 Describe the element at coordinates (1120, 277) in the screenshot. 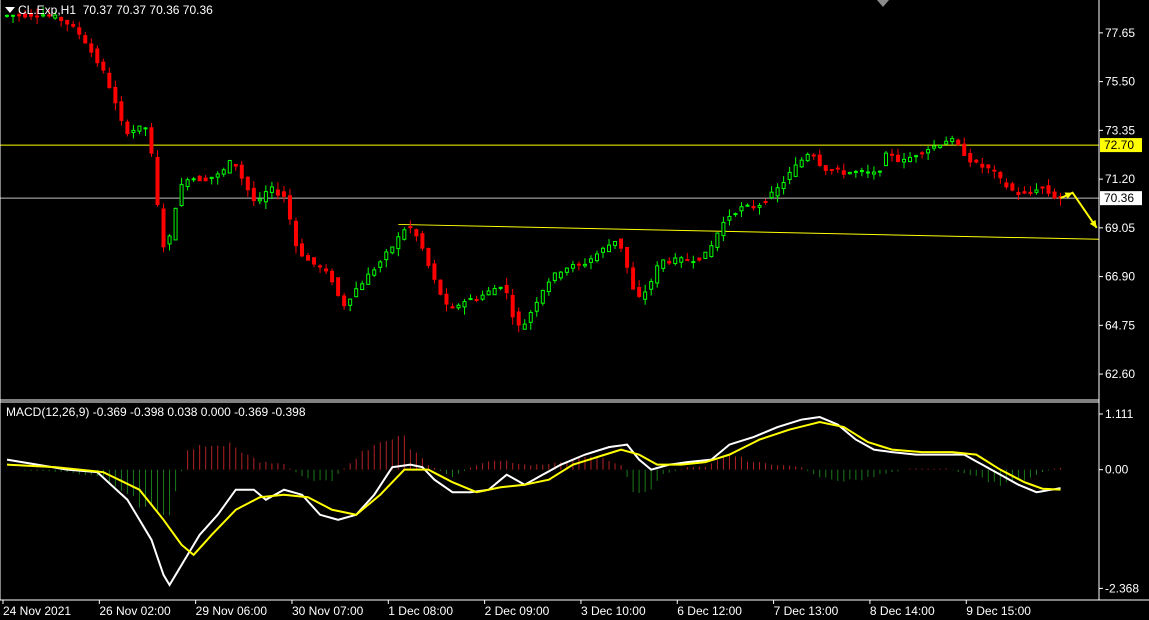

I see `price-tick-label: 66.90` at that location.